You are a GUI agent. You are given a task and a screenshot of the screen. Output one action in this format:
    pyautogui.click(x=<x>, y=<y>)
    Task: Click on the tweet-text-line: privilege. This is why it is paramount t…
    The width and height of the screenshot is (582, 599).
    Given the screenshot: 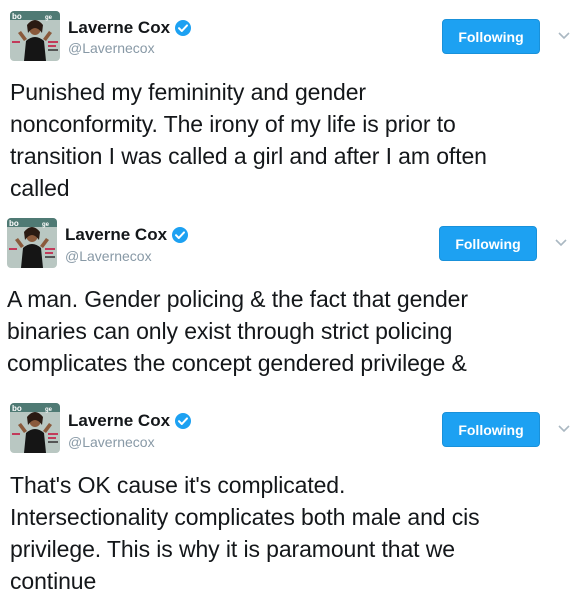 What is the action you would take?
    pyautogui.click(x=232, y=549)
    